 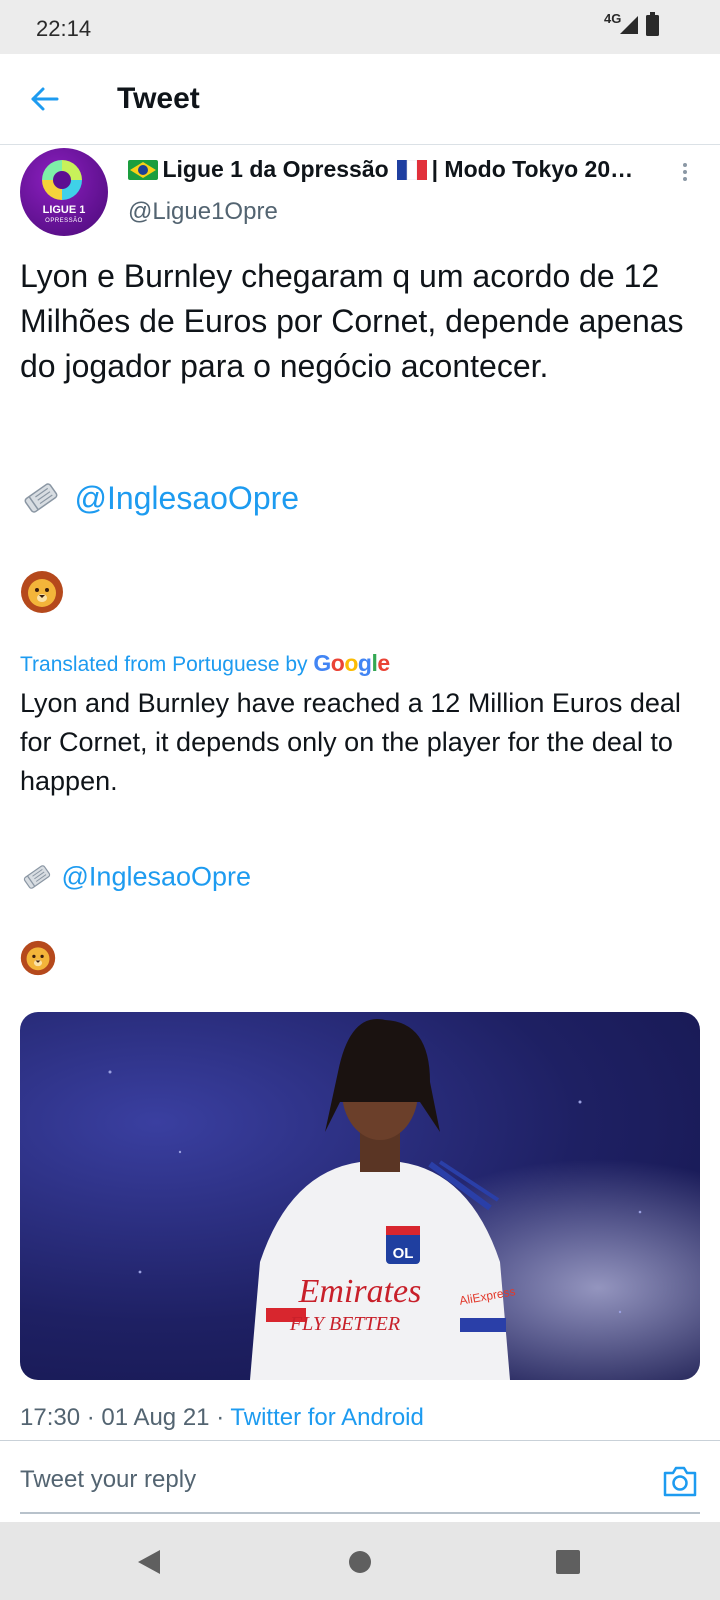 What do you see at coordinates (164, 664) in the screenshot?
I see `translated-label: Translated from Portuguese by` at bounding box center [164, 664].